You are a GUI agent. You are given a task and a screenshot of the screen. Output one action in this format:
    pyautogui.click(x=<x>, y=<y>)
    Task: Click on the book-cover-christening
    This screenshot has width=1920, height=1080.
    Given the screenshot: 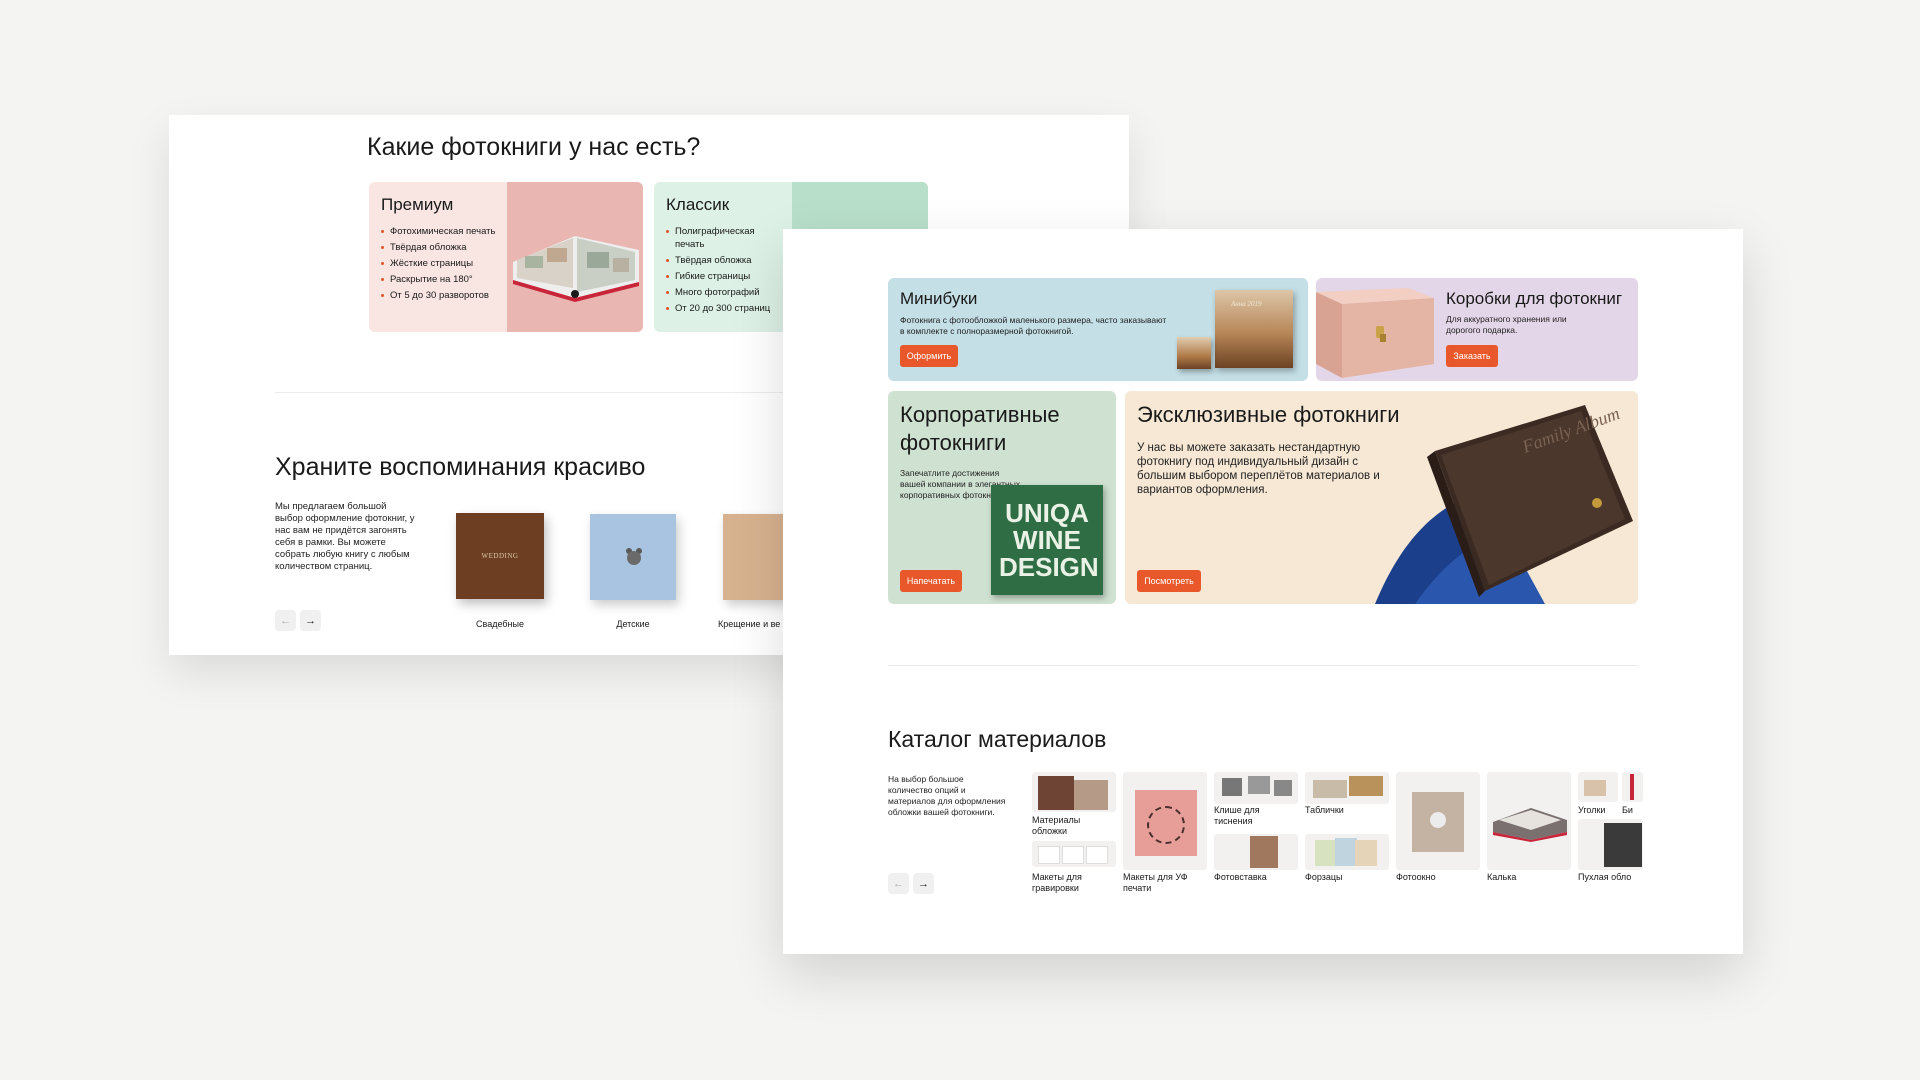 What is the action you would take?
    pyautogui.click(x=756, y=557)
    